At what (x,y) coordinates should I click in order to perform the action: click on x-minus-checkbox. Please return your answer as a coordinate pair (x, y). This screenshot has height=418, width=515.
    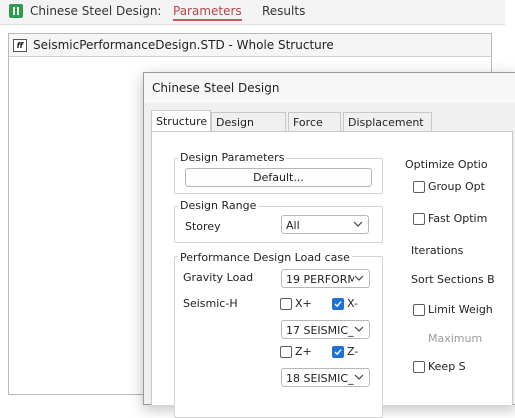
    Looking at the image, I should click on (338, 304).